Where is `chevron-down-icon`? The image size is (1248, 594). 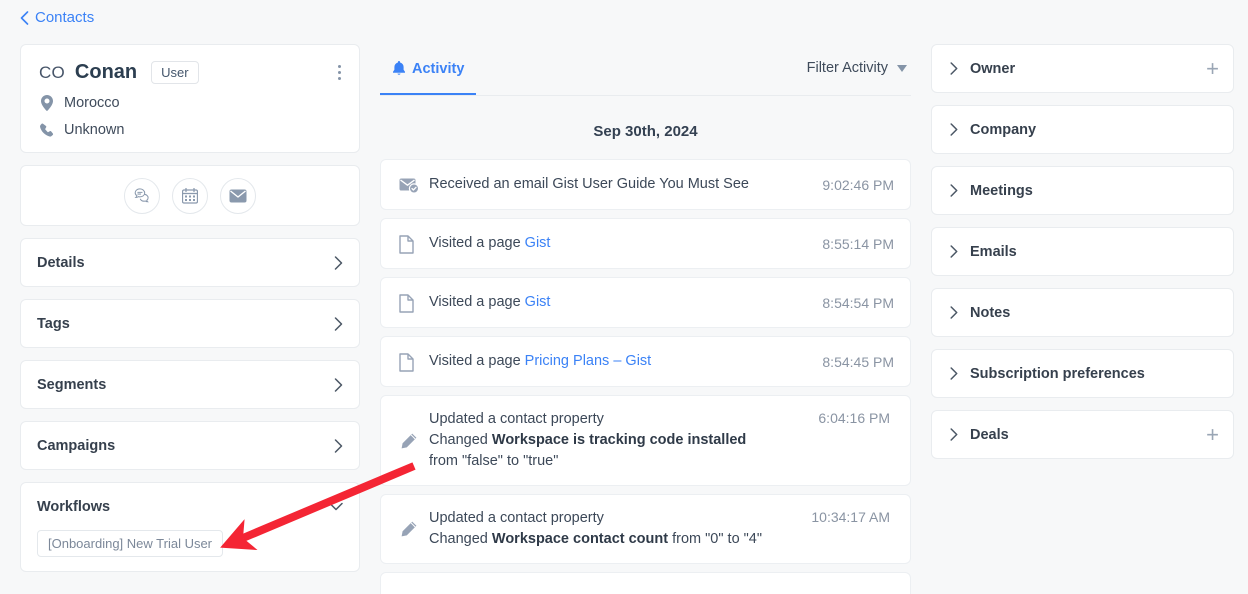 chevron-down-icon is located at coordinates (336, 506).